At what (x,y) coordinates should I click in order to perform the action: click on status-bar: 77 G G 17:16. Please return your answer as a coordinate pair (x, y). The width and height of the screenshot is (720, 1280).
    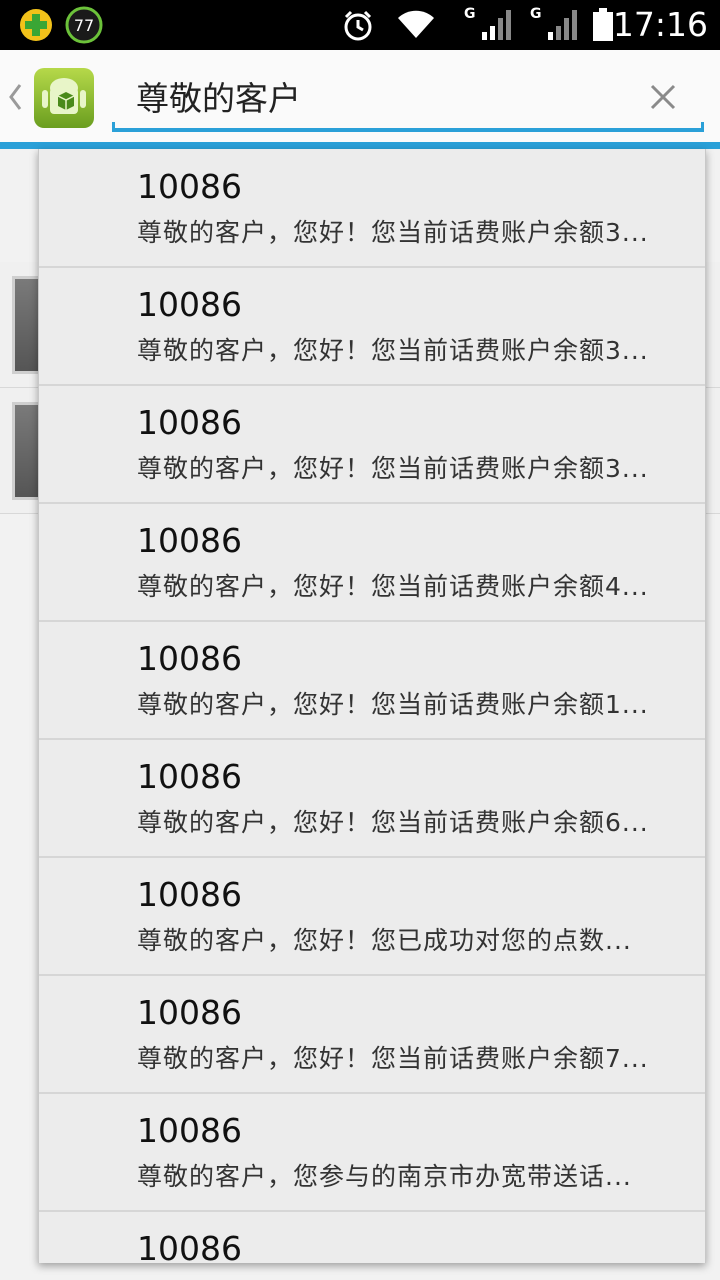
    Looking at the image, I should click on (360, 25).